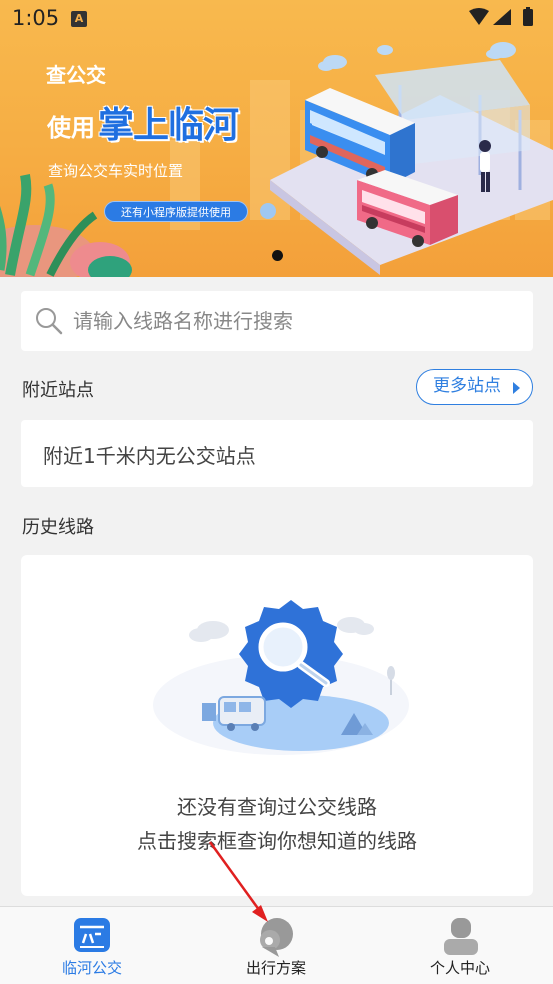 This screenshot has width=553, height=984. Describe the element at coordinates (277, 453) in the screenshot. I see `nearby-stations-card: 附近1千米内无公交站点` at that location.